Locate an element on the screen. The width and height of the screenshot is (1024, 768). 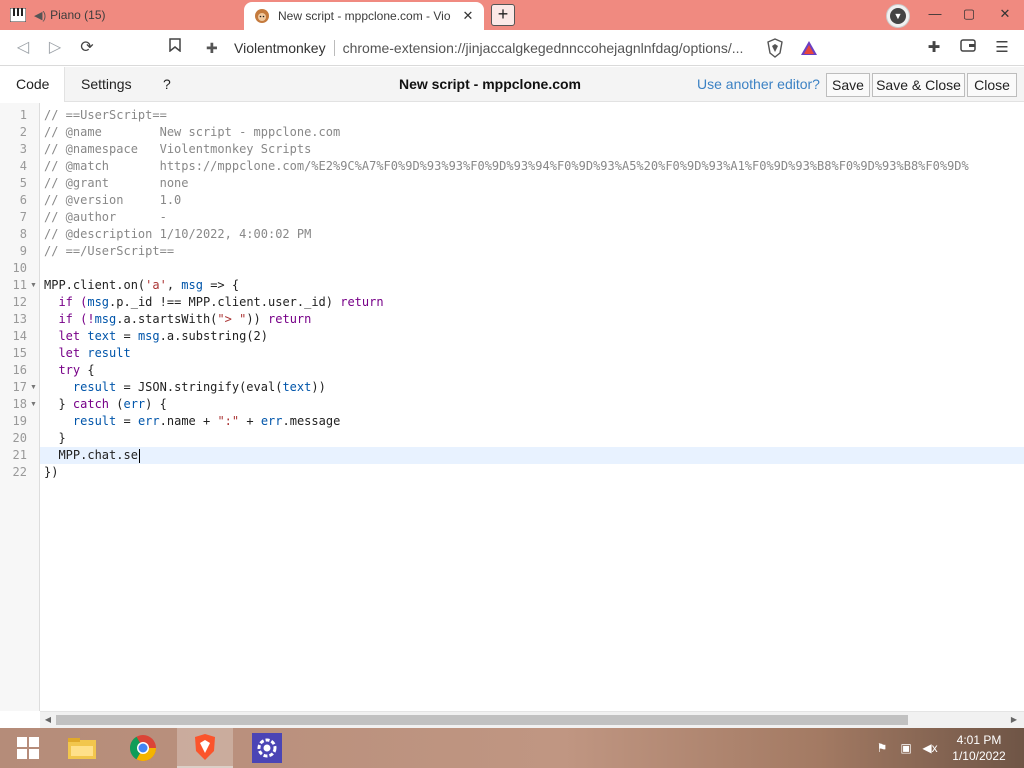
line-number: 1 is located at coordinates (23, 115).